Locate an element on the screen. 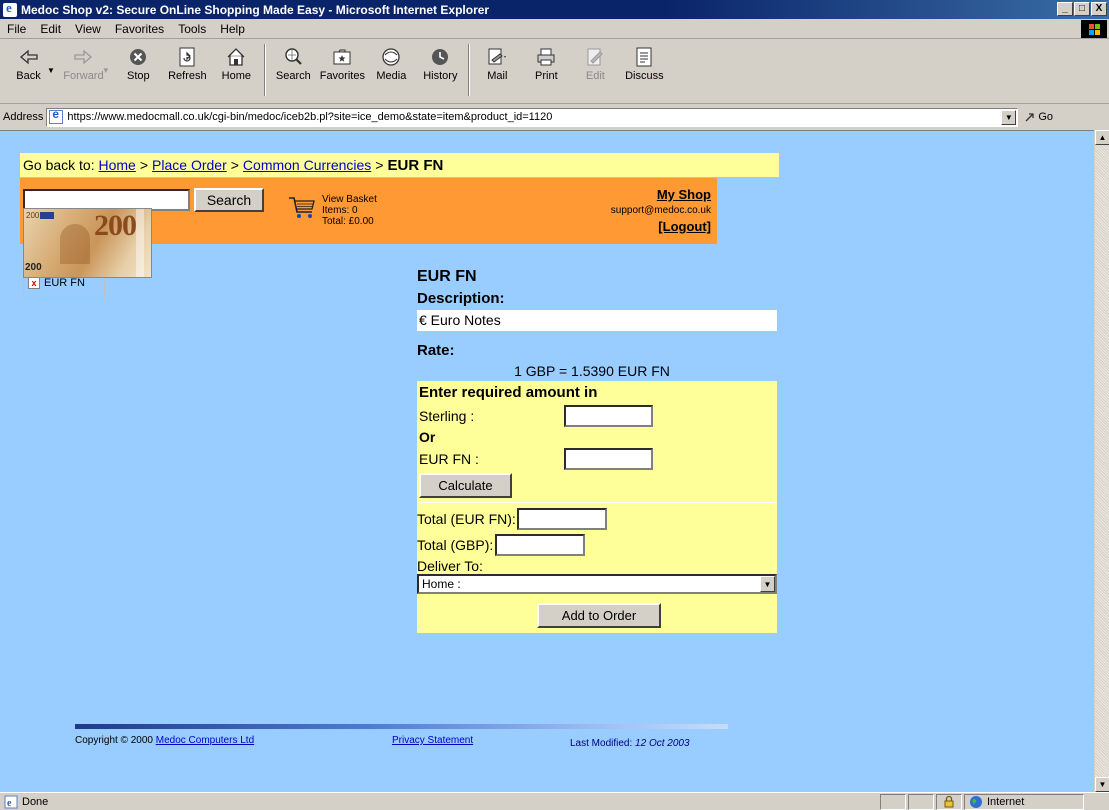  last-modified-label: Last Modified: is located at coordinates (601, 743).